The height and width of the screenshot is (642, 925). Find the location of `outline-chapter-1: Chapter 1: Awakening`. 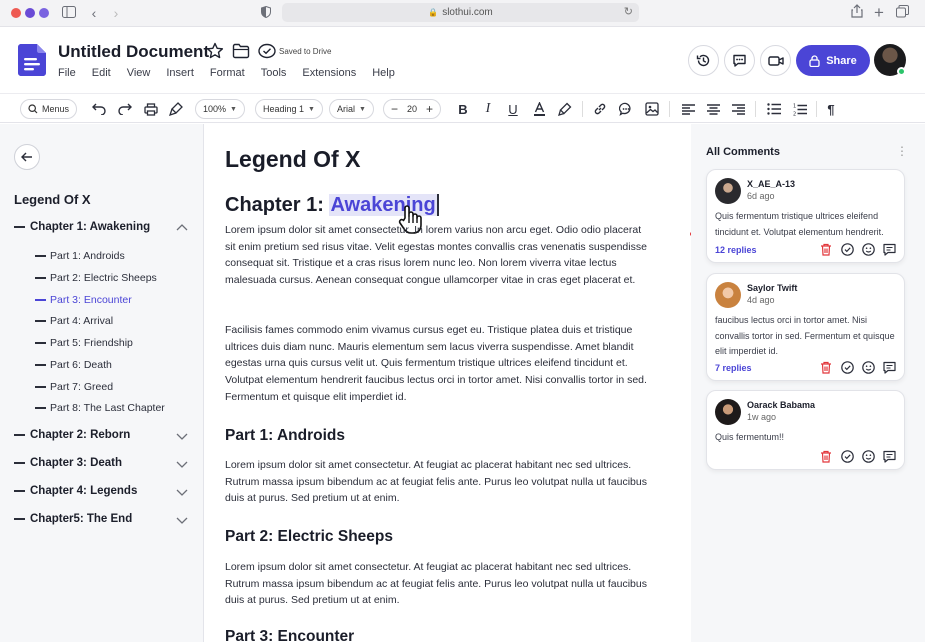

outline-chapter-1: Chapter 1: Awakening is located at coordinates (102, 230).